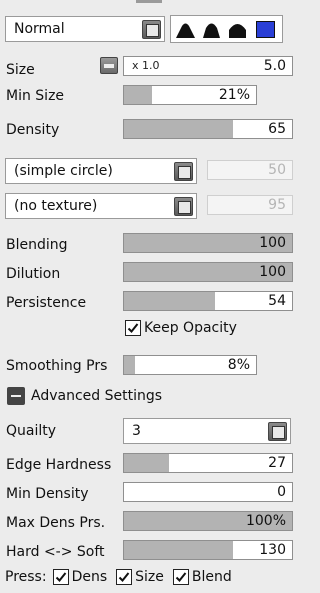 The width and height of the screenshot is (320, 593). What do you see at coordinates (57, 366) in the screenshot?
I see `smoothing-prs-label: Smoothing Prs` at bounding box center [57, 366].